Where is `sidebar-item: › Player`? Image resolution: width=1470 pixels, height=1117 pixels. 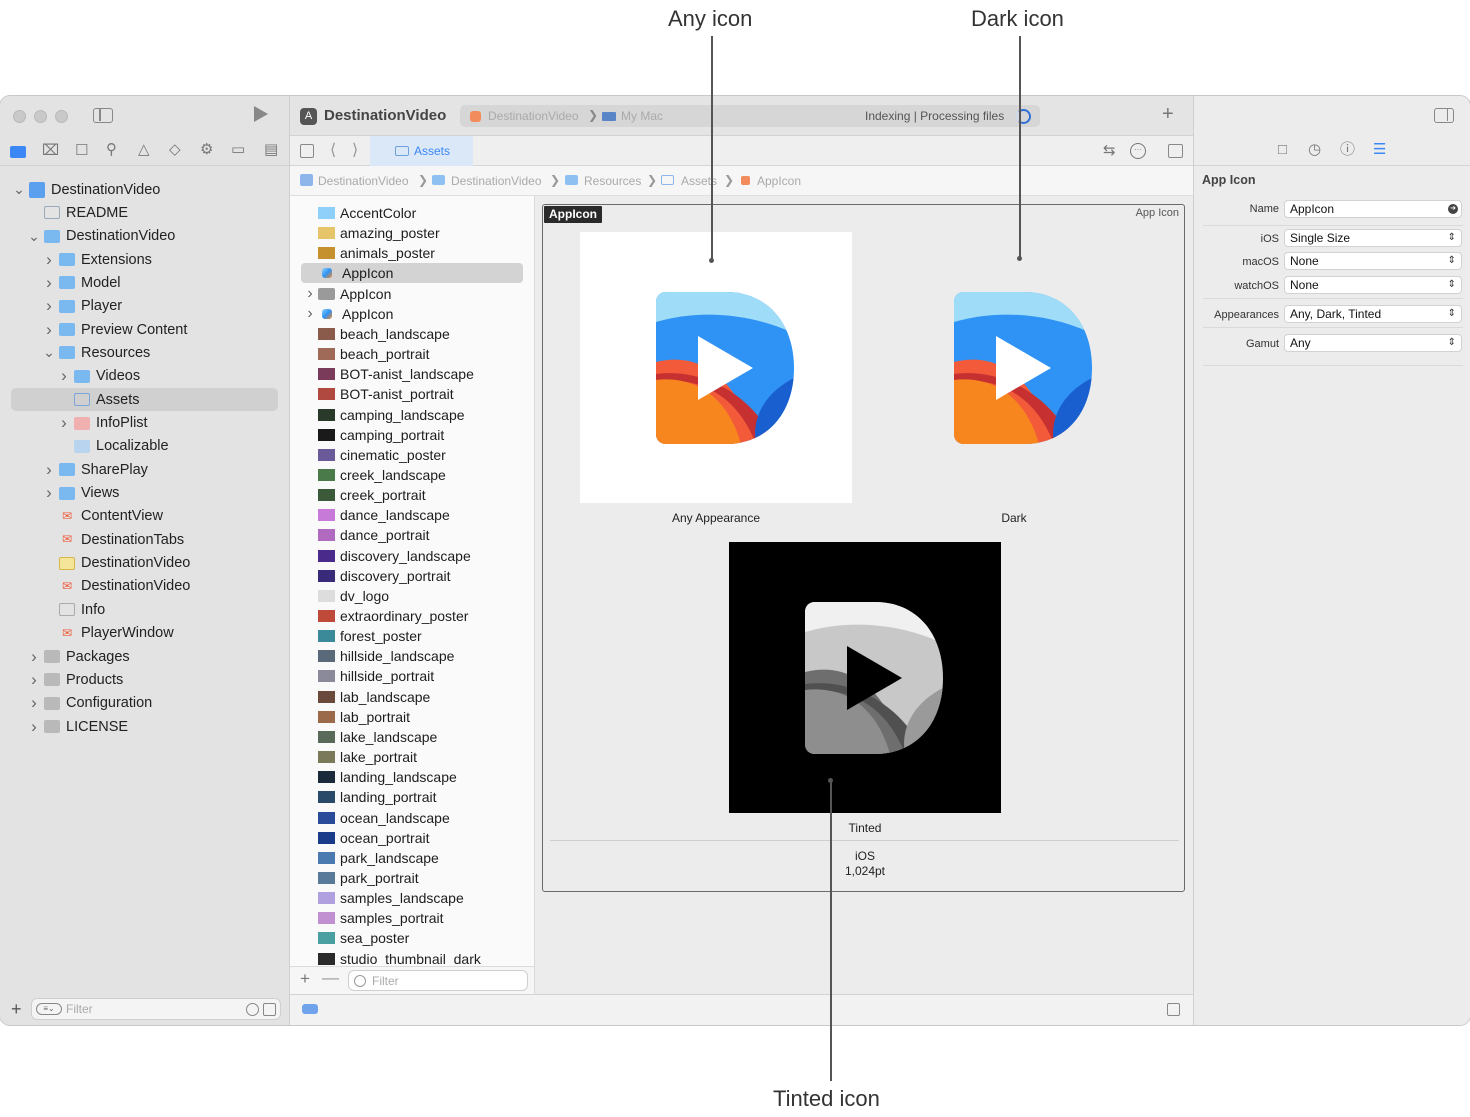
sidebar-item: › Player is located at coordinates (82, 306).